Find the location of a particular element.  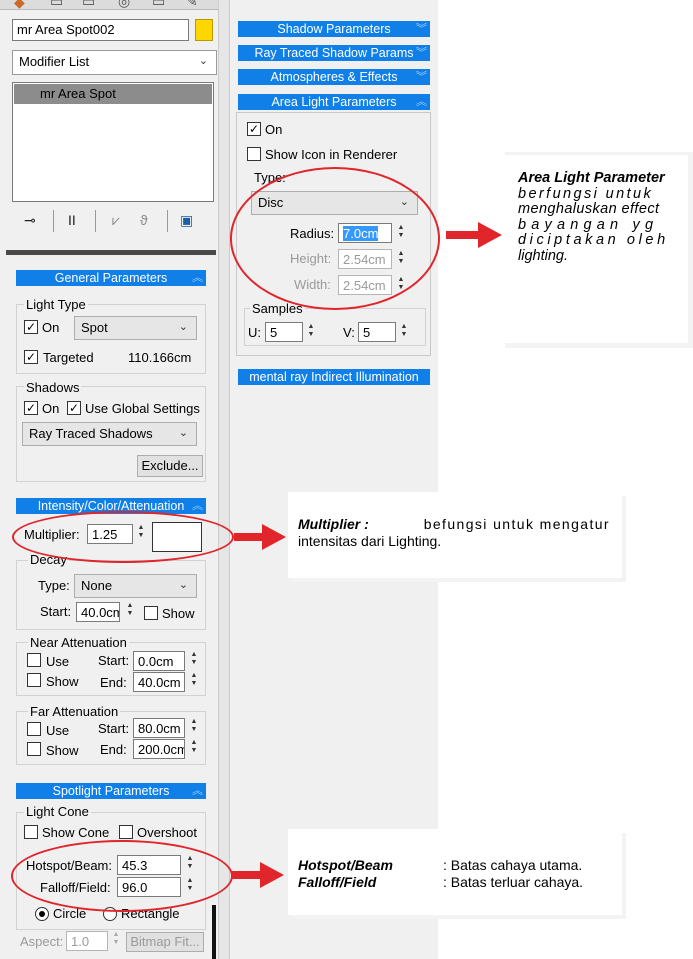

area-light-rollout: Area Light Parameters ︽ is located at coordinates (334, 102).